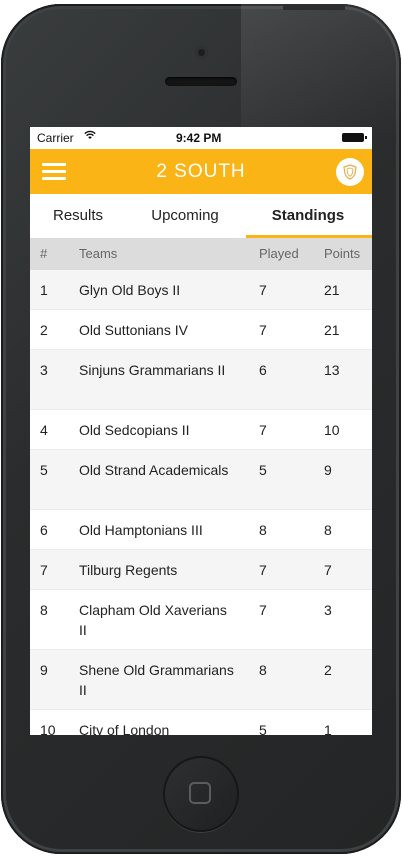 This screenshot has width=402, height=856. What do you see at coordinates (44, 470) in the screenshot?
I see `rank-cell: 5` at bounding box center [44, 470].